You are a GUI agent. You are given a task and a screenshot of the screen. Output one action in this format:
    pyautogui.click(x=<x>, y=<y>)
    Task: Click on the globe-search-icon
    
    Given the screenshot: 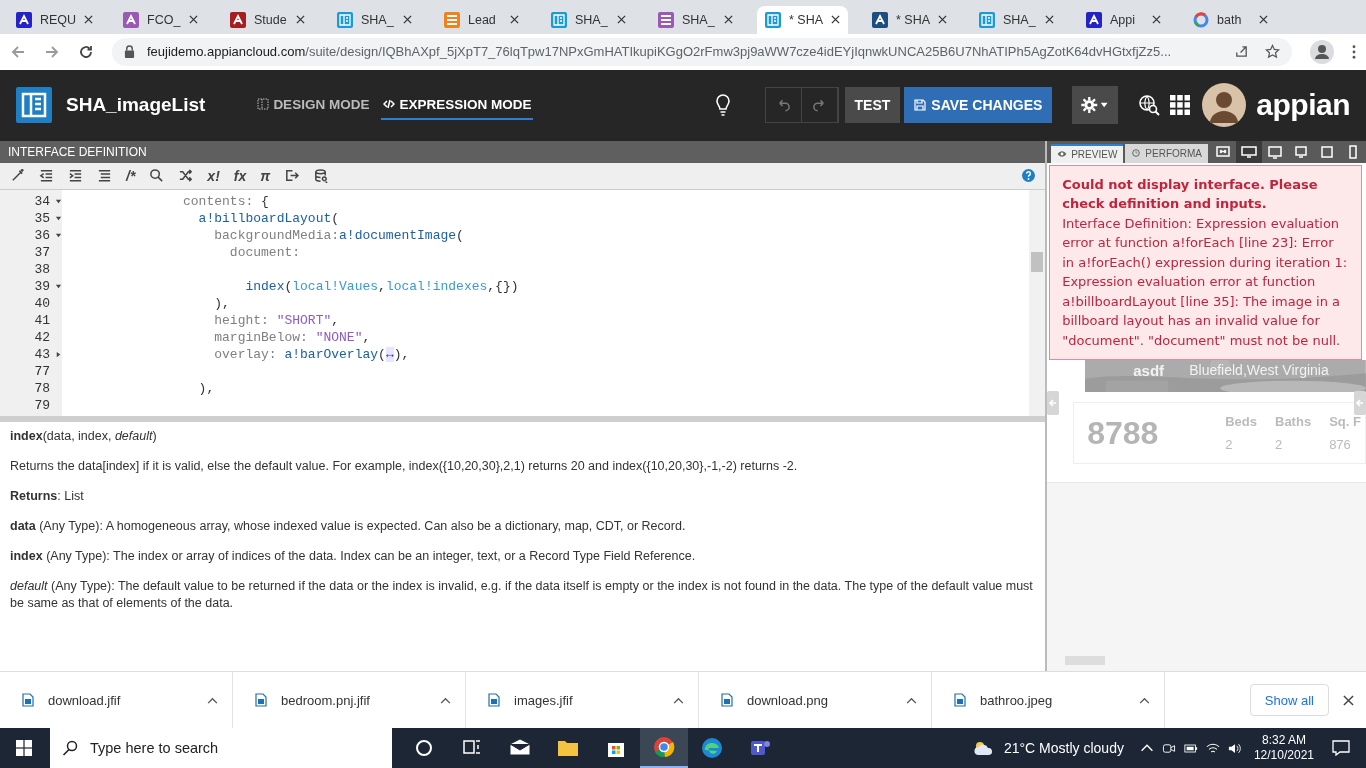 What is the action you would take?
    pyautogui.click(x=1149, y=105)
    